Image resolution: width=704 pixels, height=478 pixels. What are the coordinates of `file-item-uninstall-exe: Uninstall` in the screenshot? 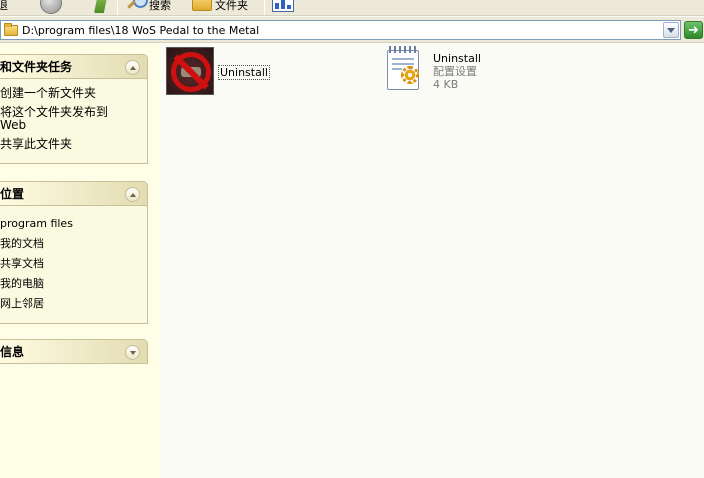 It's located at (218, 71).